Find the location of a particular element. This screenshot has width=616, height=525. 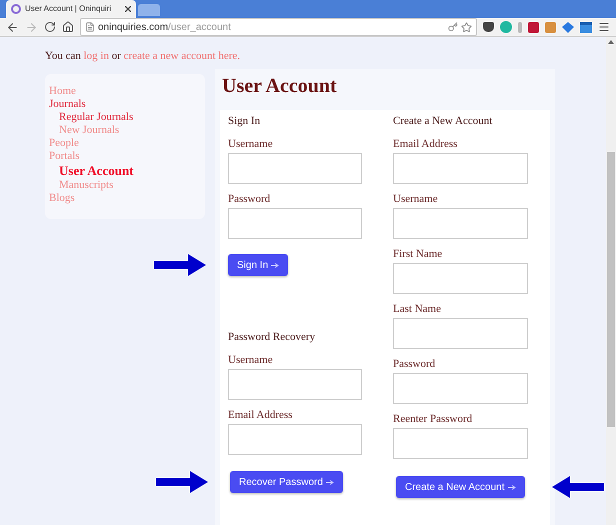

field-label: Last Name is located at coordinates (417, 309).